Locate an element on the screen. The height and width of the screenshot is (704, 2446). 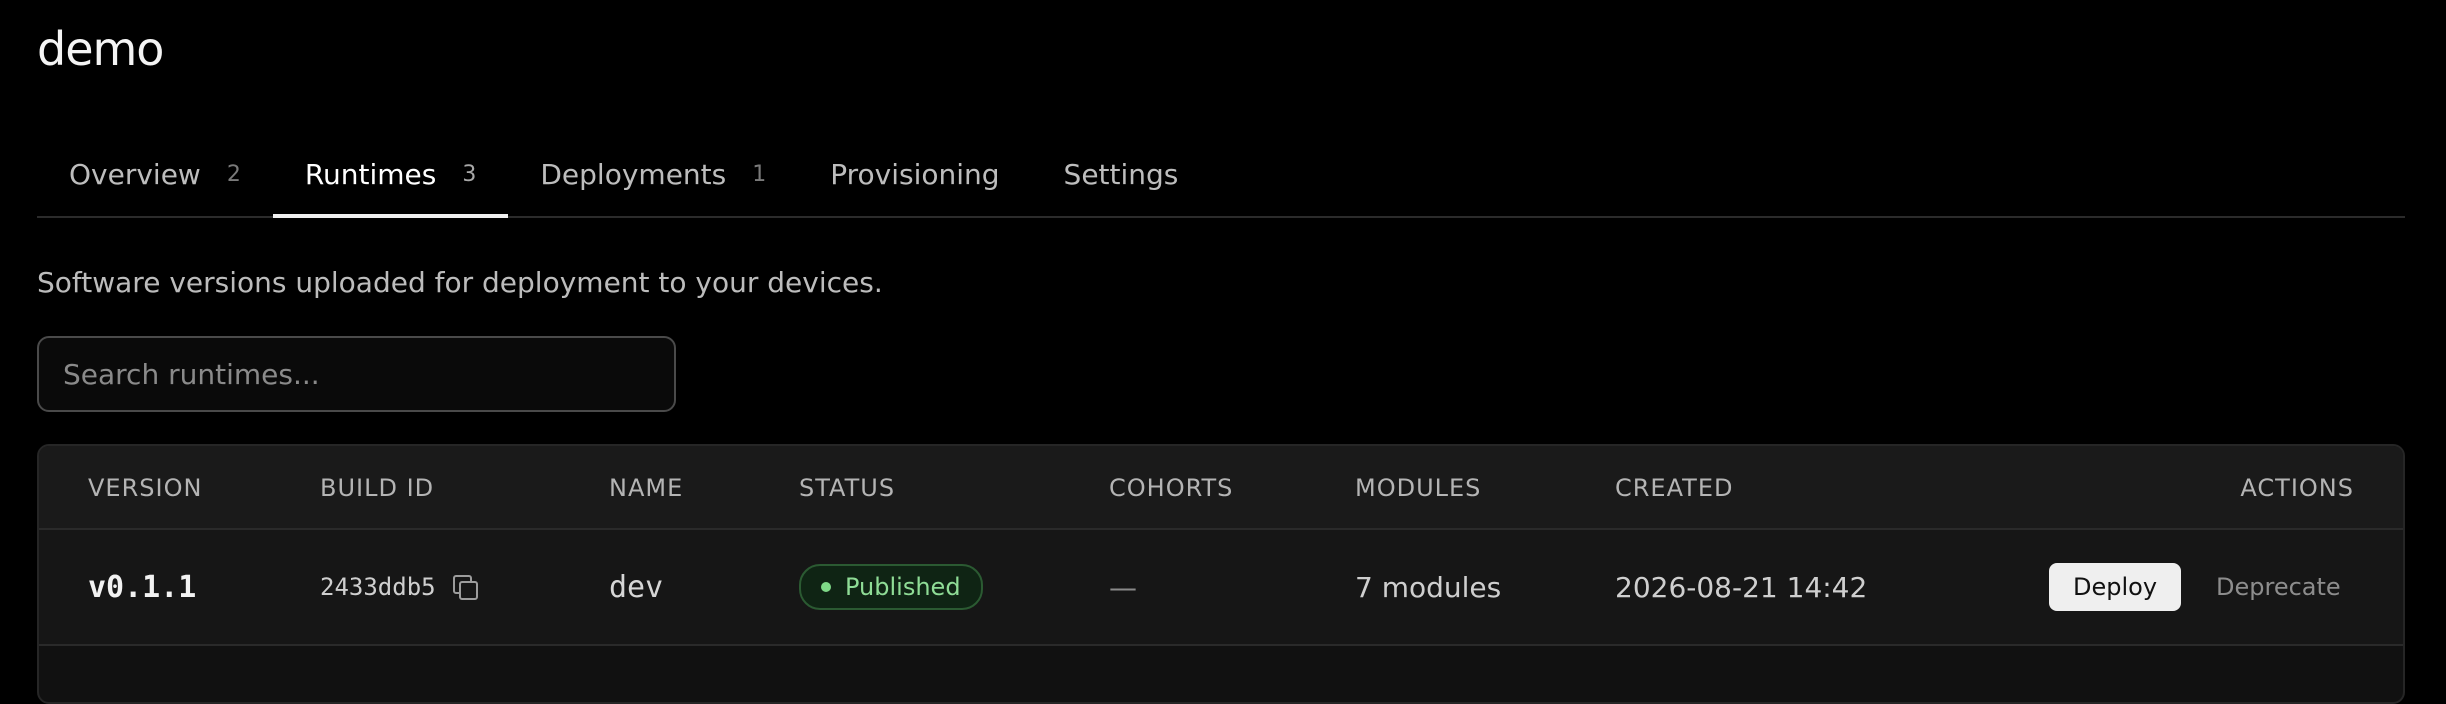
column-header-name: NAME is located at coordinates (646, 488).